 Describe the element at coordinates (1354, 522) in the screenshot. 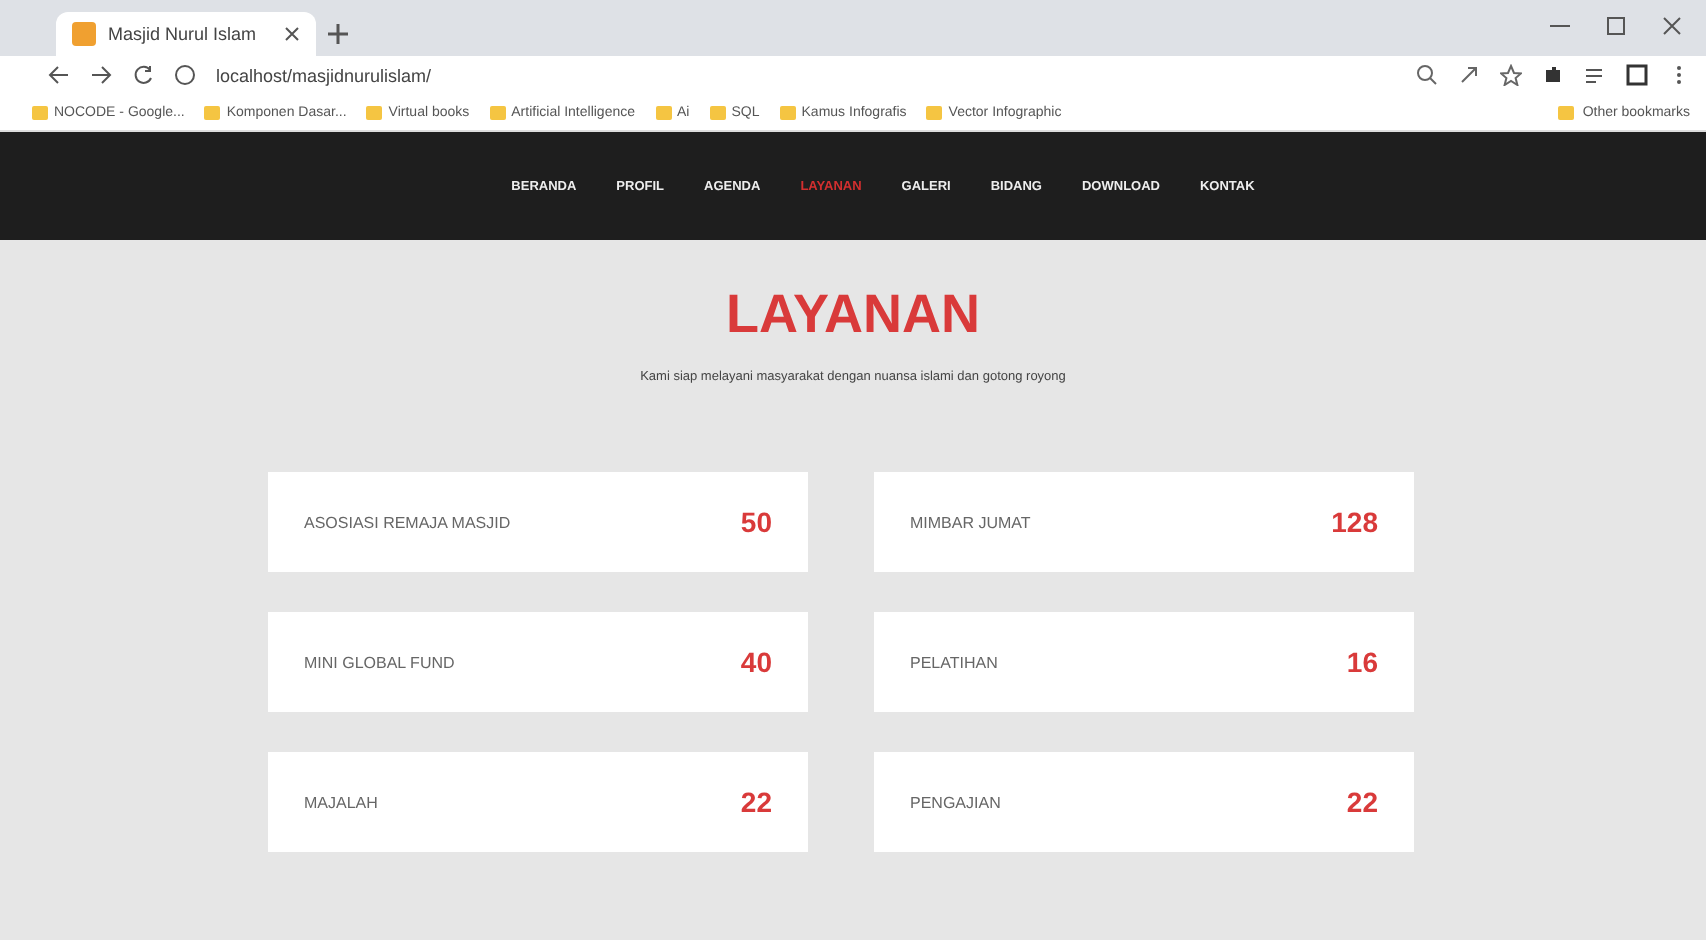

I see `service-count: 128` at that location.